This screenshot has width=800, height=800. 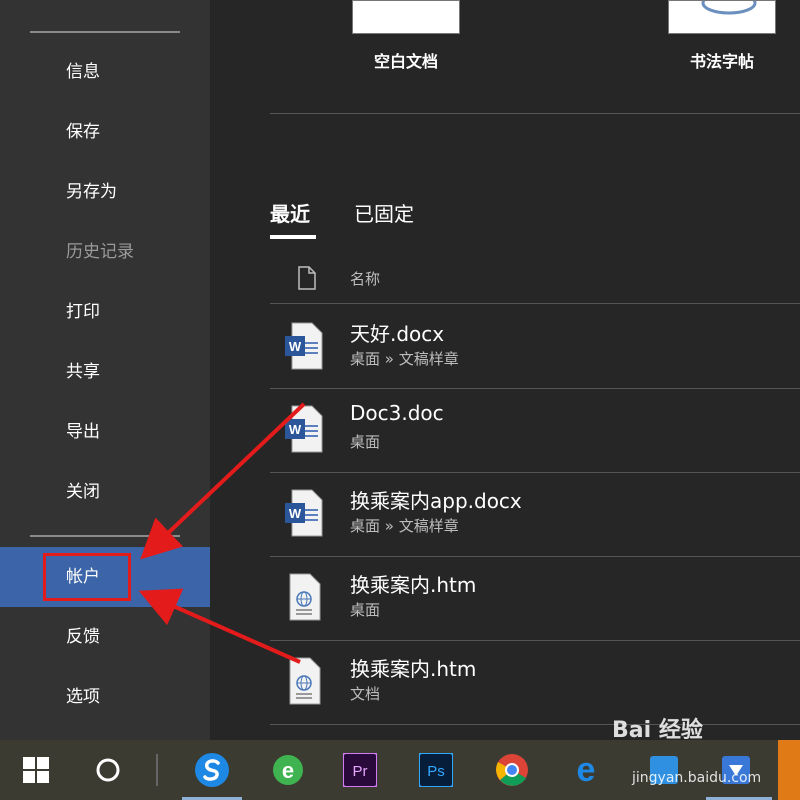 What do you see at coordinates (365, 278) in the screenshot?
I see `column-header-name: 名称` at bounding box center [365, 278].